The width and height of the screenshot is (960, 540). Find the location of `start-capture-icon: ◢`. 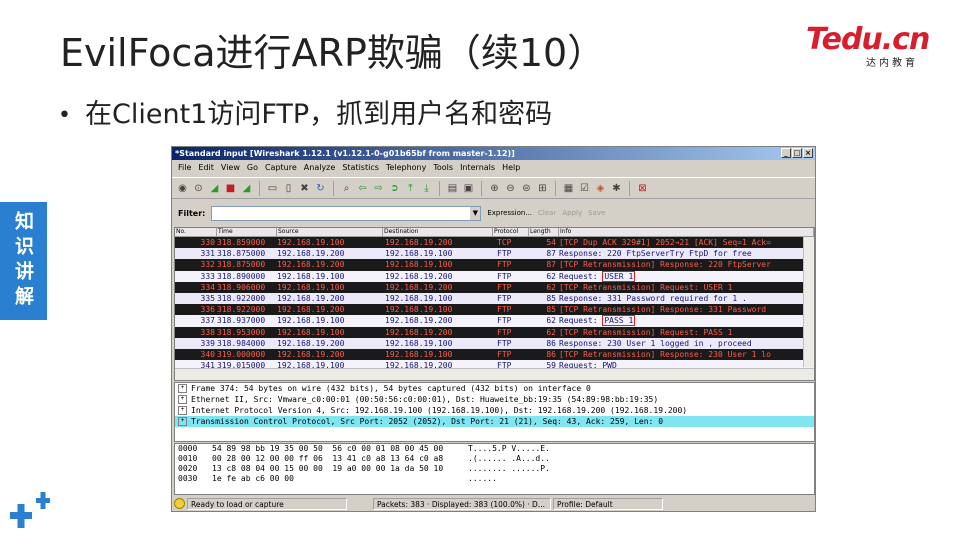

start-capture-icon: ◢ is located at coordinates (214, 188).